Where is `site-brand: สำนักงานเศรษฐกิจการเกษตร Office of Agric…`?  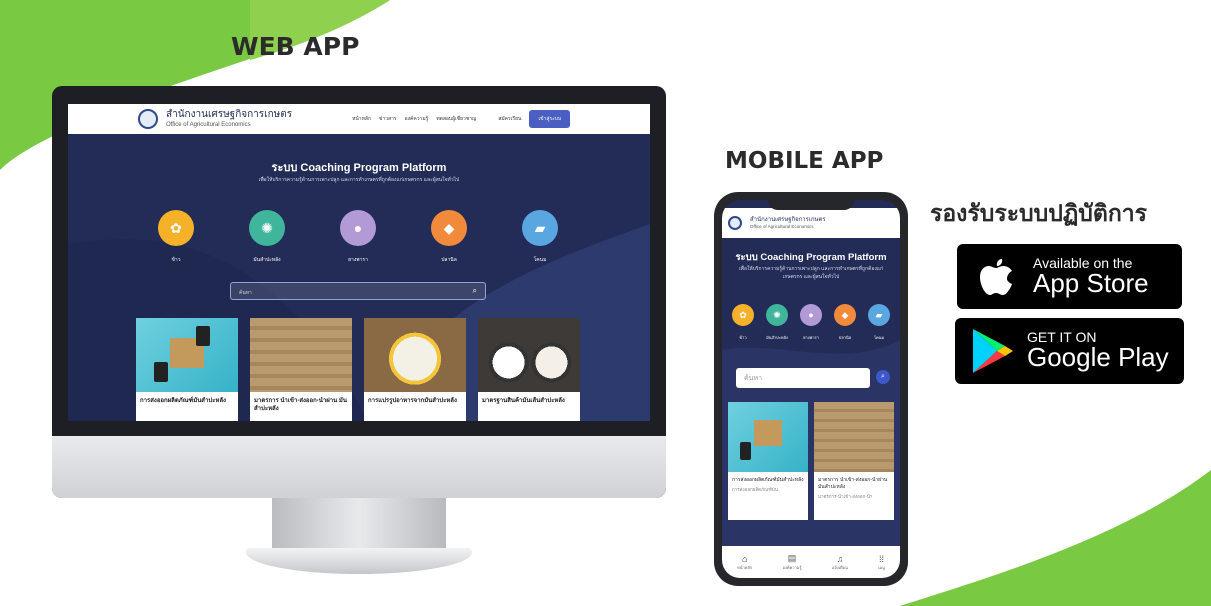
site-brand: สำนักงานเศรษฐกิจการเกษตร Office of Agric… is located at coordinates (229, 119).